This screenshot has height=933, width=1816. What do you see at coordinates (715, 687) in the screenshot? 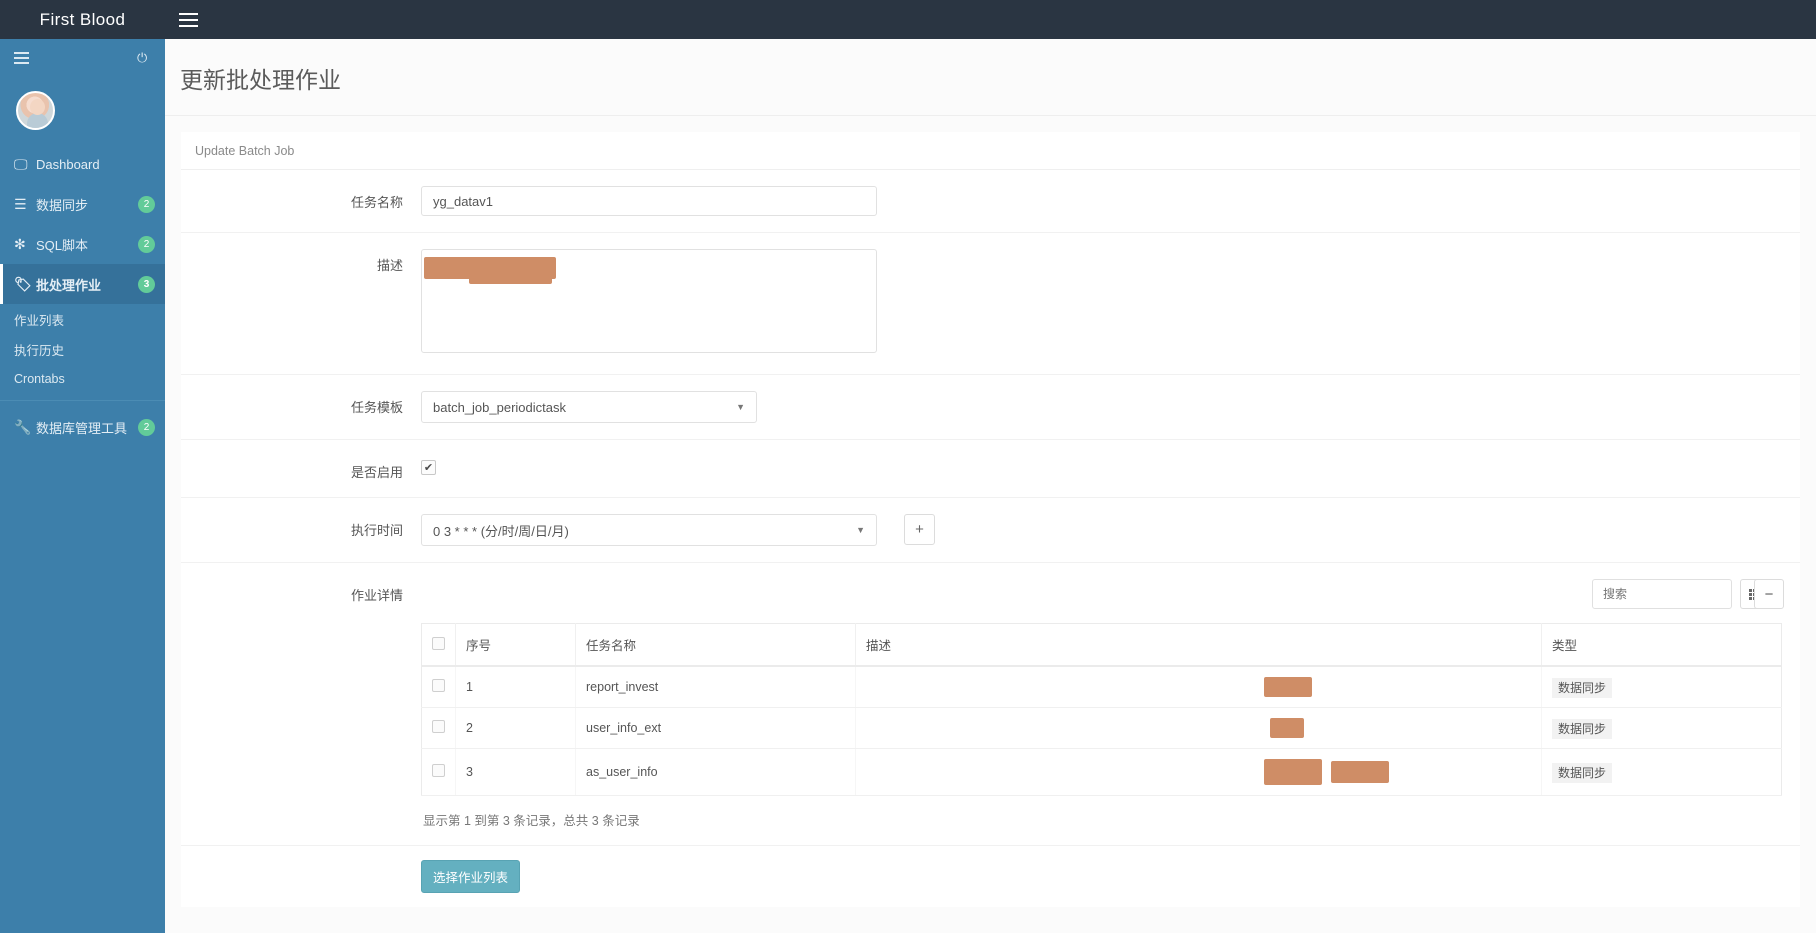
I see `cell-name: report_invest` at bounding box center [715, 687].